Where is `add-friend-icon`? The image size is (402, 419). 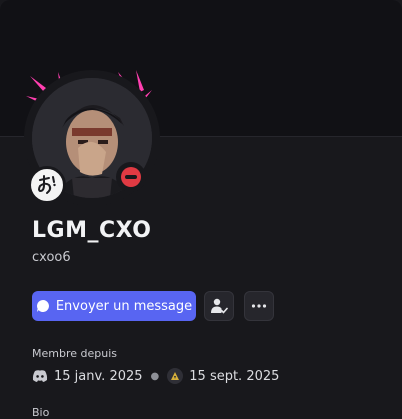 add-friend-icon is located at coordinates (219, 306).